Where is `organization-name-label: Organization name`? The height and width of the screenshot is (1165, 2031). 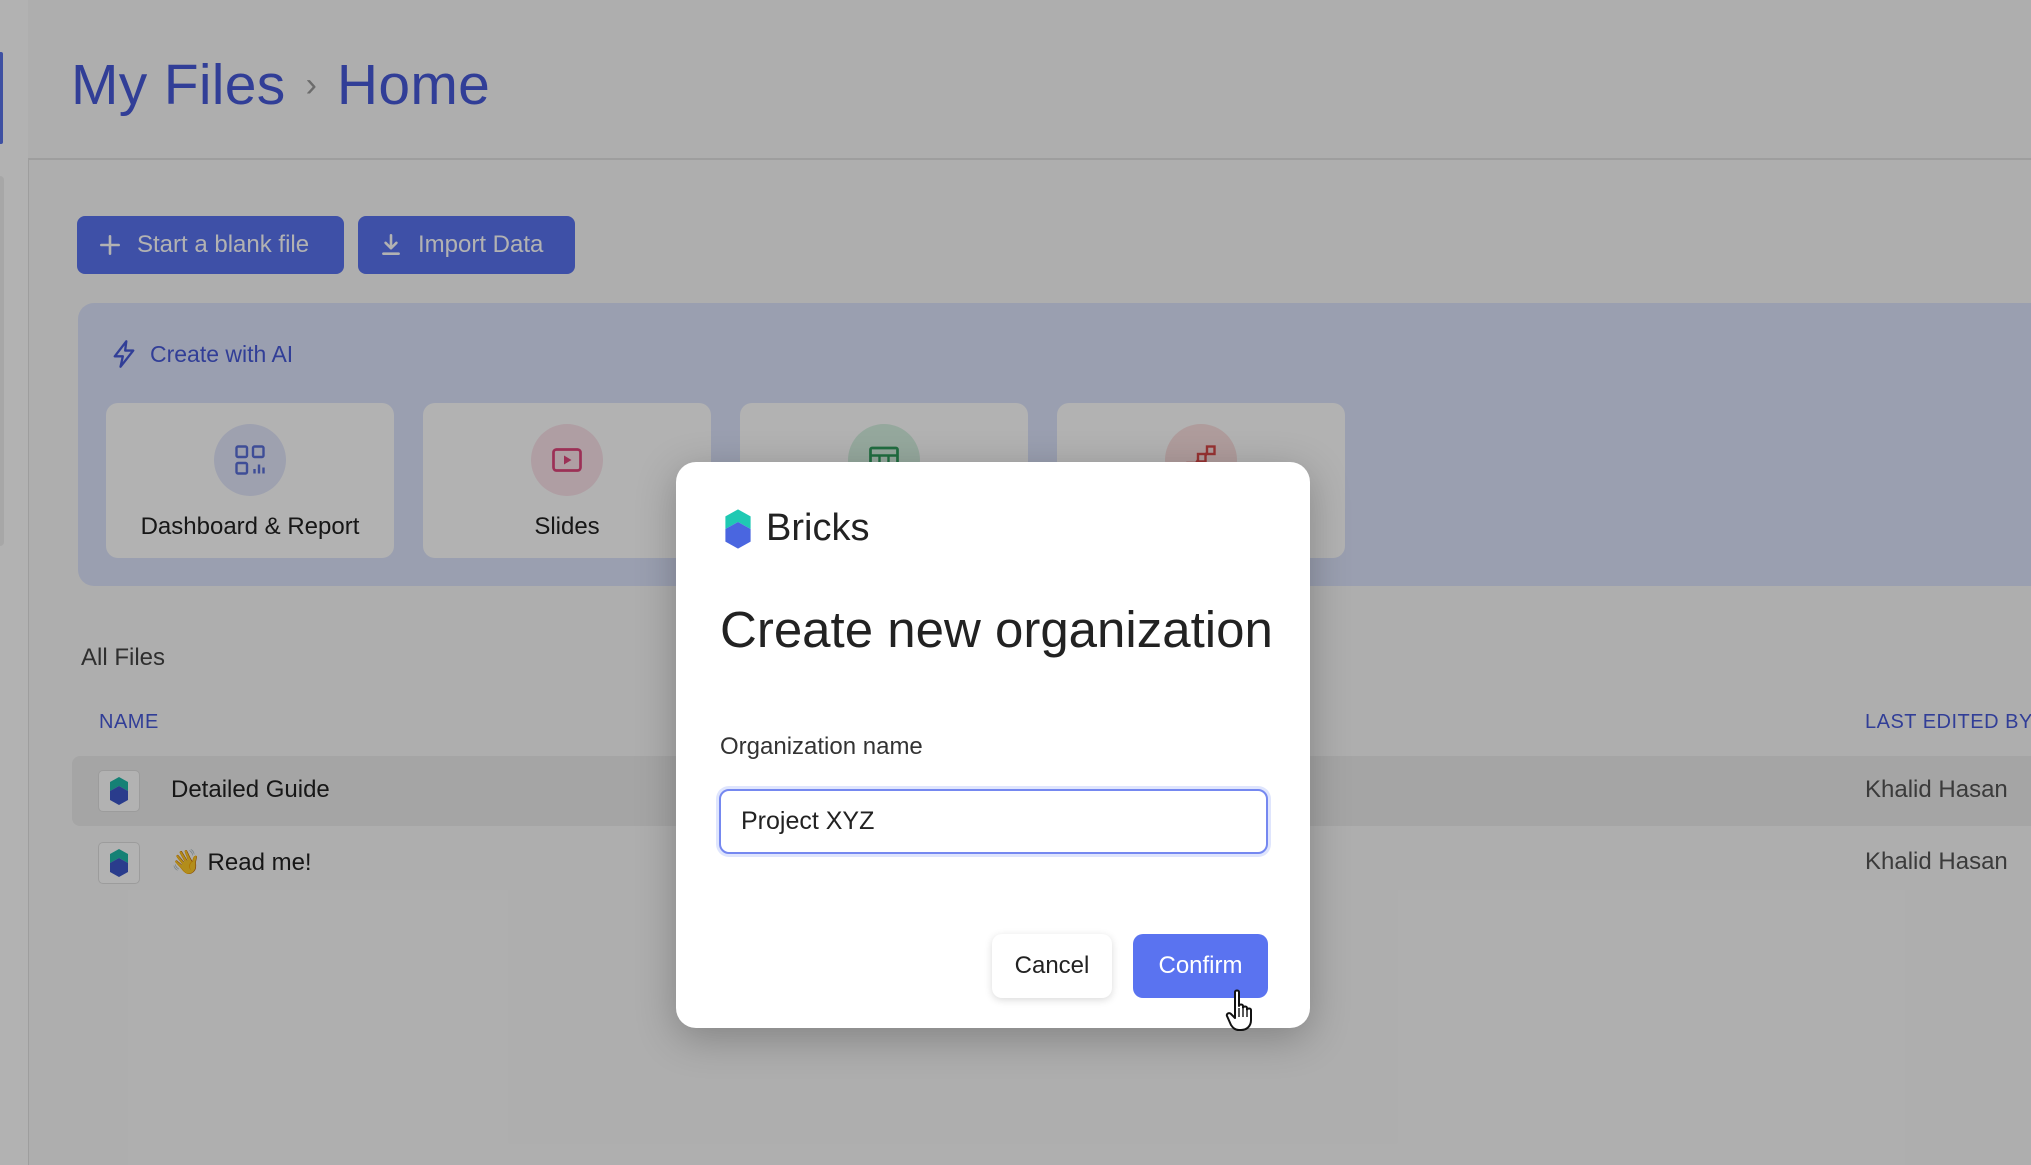 organization-name-label: Organization name is located at coordinates (821, 746).